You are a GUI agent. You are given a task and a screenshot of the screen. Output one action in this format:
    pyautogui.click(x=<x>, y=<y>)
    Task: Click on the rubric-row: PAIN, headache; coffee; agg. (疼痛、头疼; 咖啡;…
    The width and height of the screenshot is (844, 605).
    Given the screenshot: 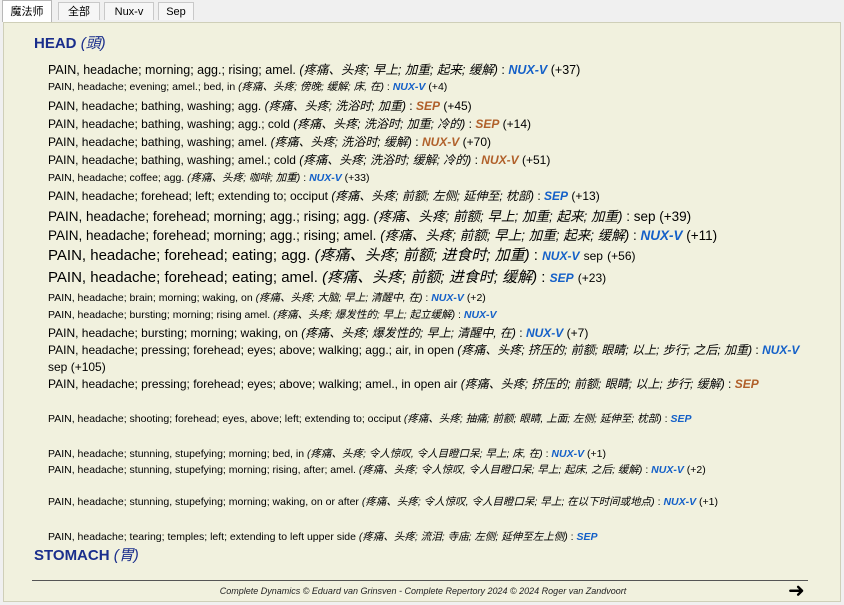 What is the action you would take?
    pyautogui.click(x=208, y=177)
    